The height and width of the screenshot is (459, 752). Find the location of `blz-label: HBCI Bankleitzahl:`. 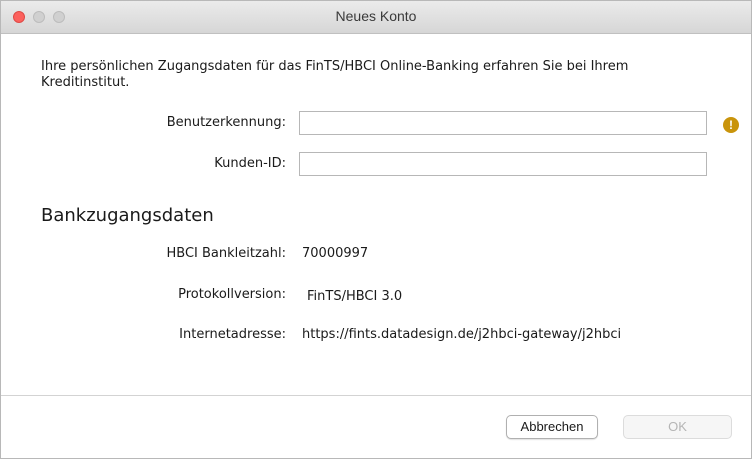

blz-label: HBCI Bankleitzahl: is located at coordinates (226, 253).